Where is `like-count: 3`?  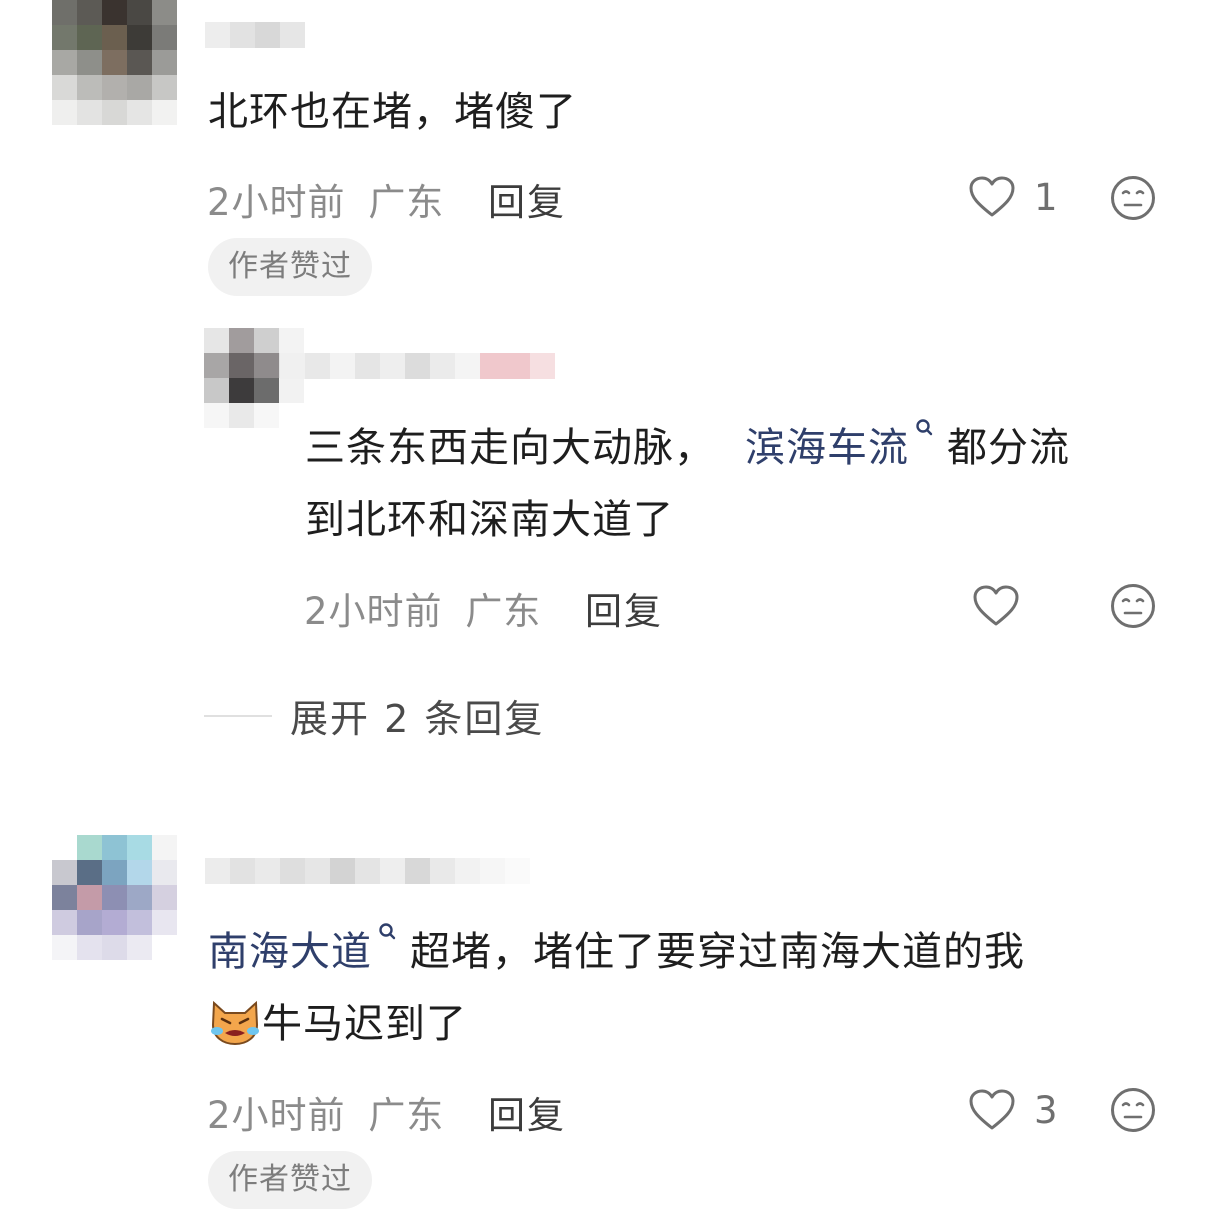
like-count: 3 is located at coordinates (1046, 1110).